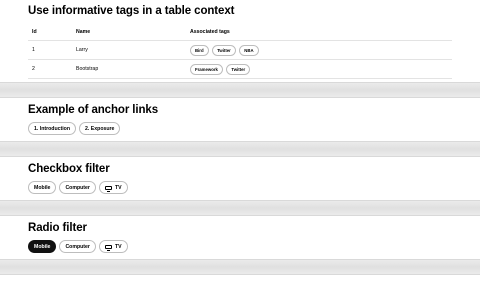 This screenshot has height=300, width=480. Describe the element at coordinates (129, 69) in the screenshot. I see `row-name: Bootstrap` at that location.